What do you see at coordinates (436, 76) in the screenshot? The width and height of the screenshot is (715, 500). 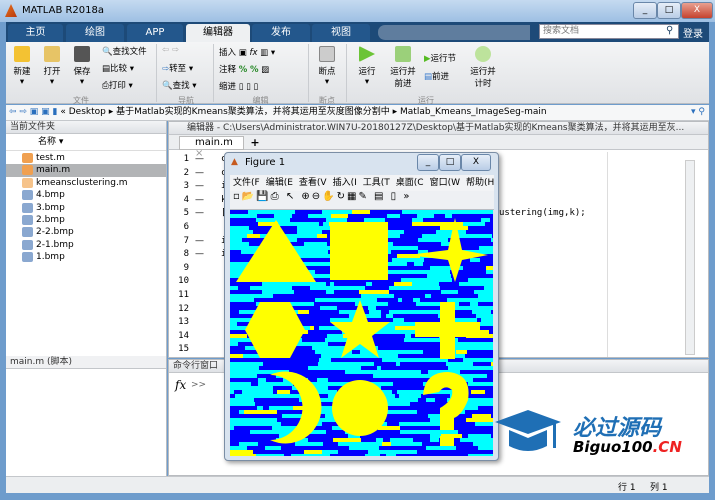 I see `advance-button: ▤前进` at bounding box center [436, 76].